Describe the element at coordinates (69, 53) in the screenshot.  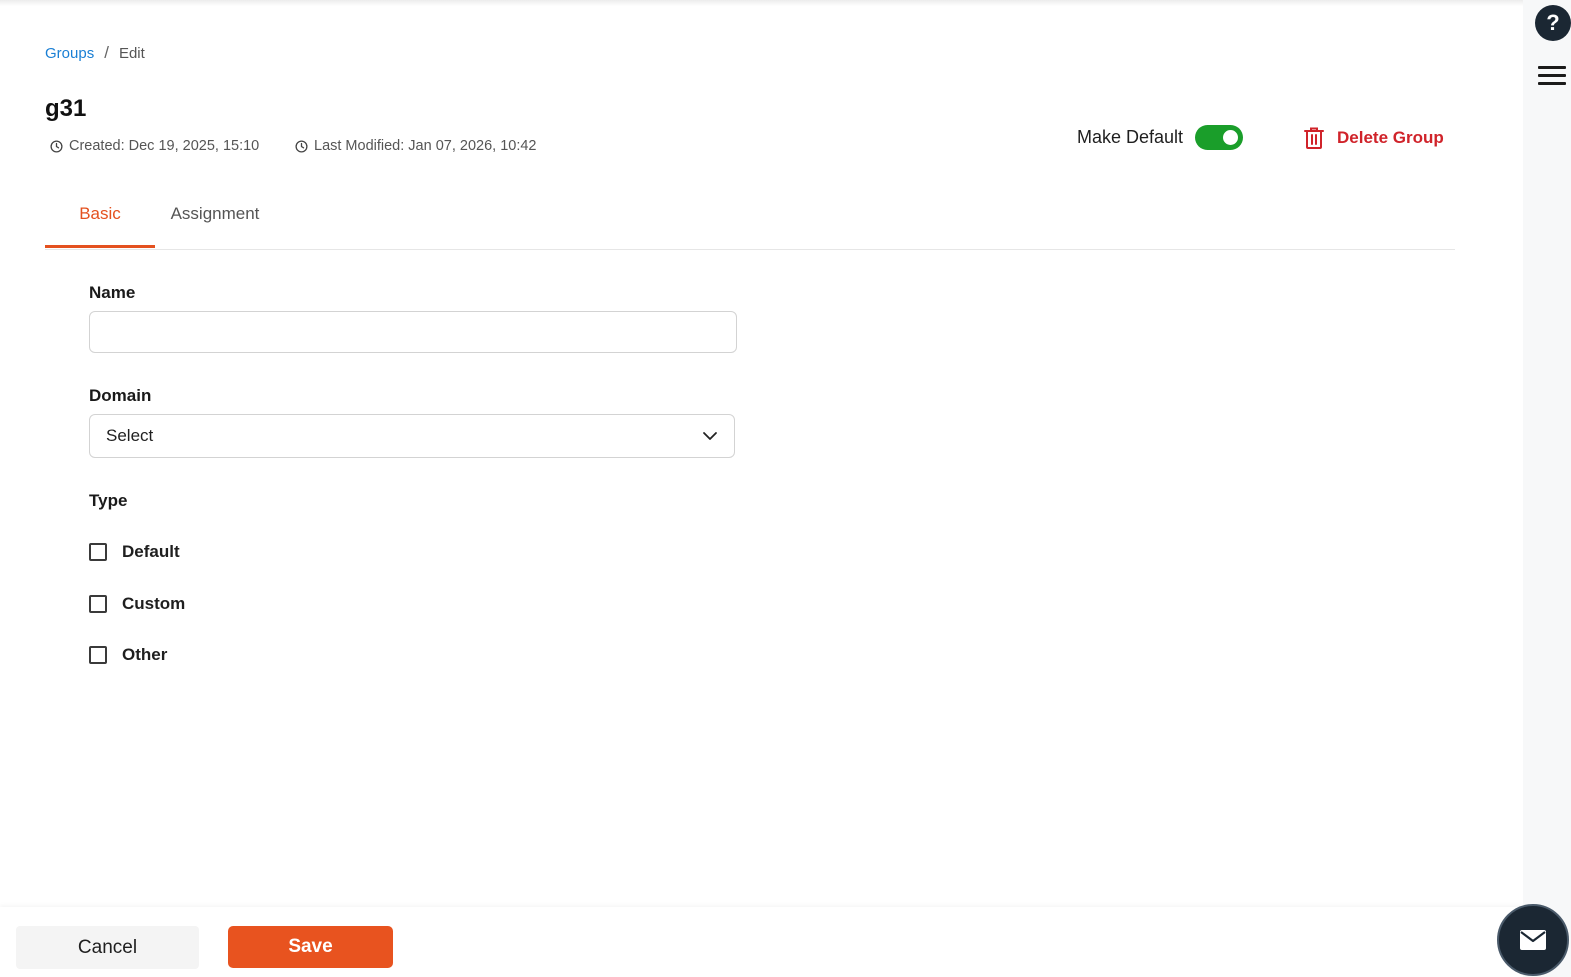
I see `breadcrumb-groups-link: Groups` at that location.